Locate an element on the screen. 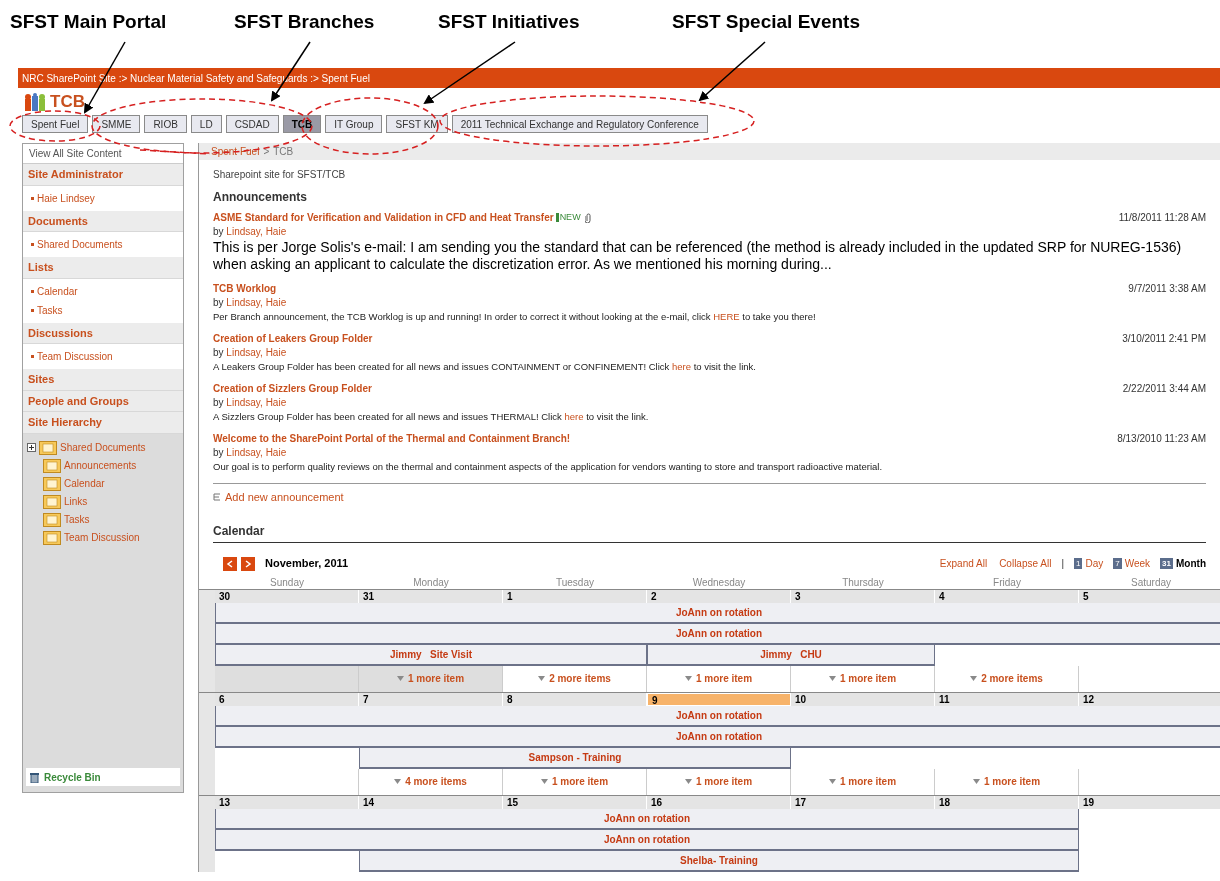  day-number: 31 is located at coordinates (431, 596).